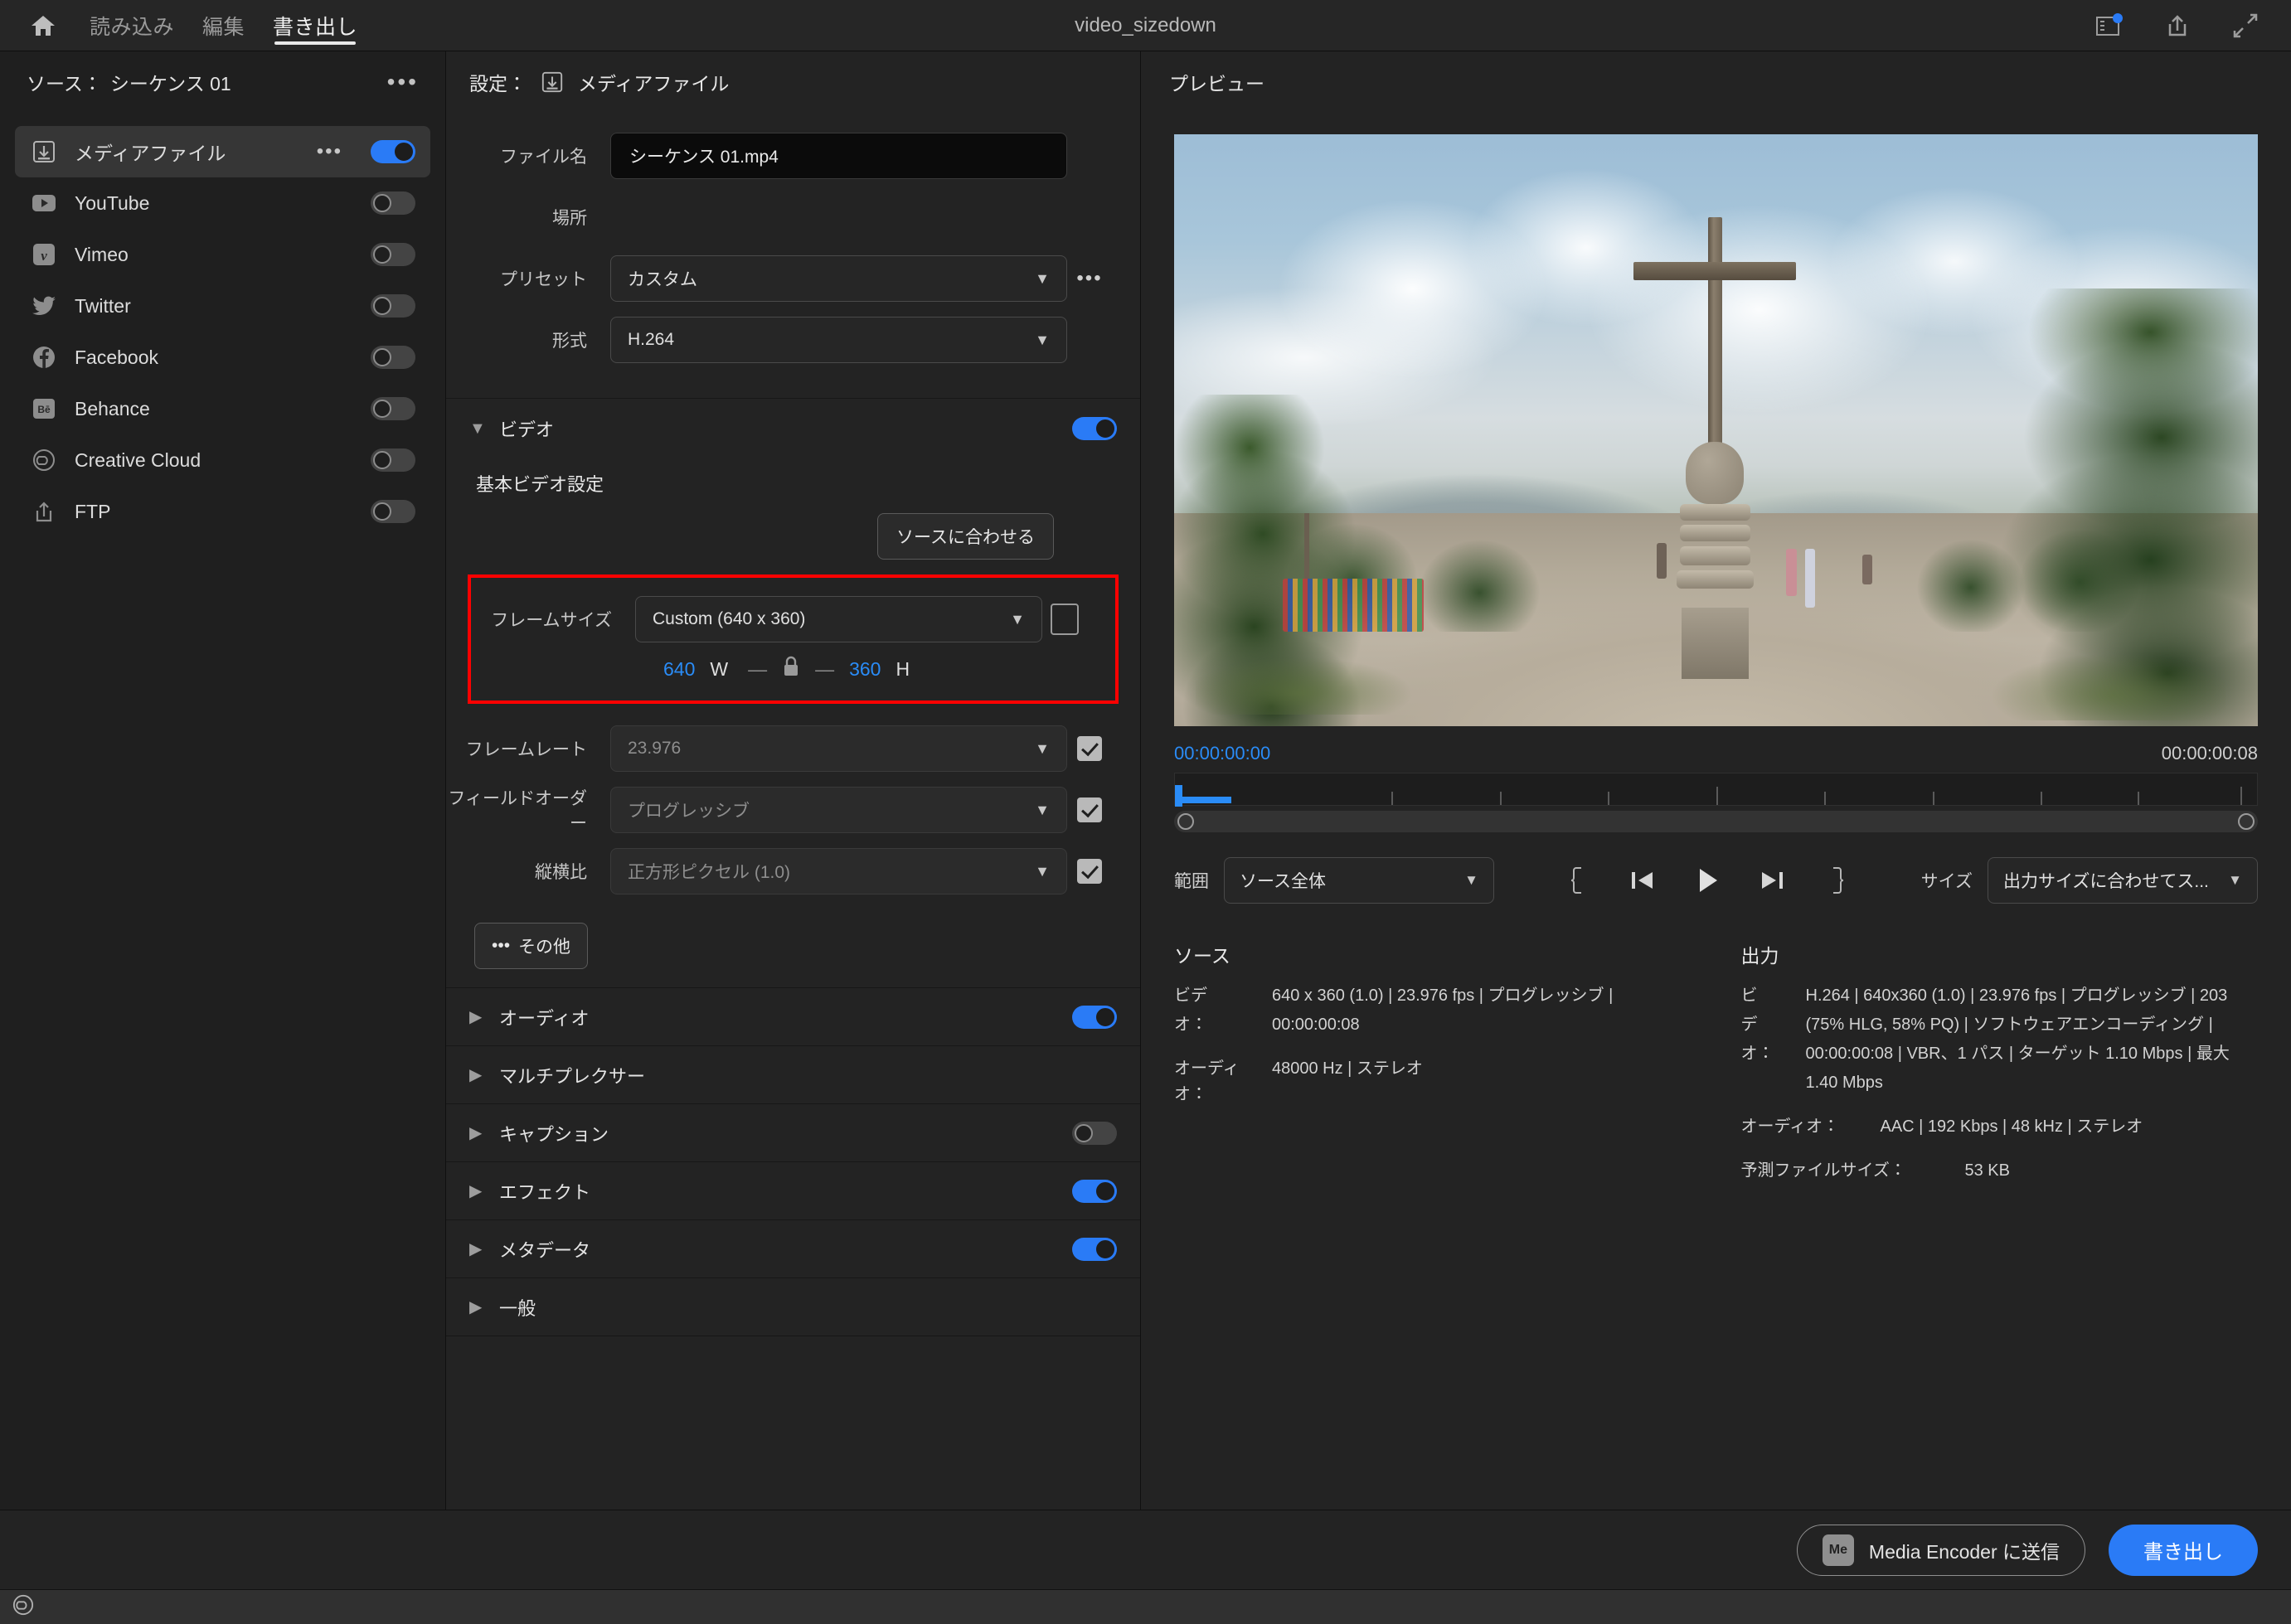 The width and height of the screenshot is (2291, 1624). What do you see at coordinates (839, 340) in the screenshot?
I see `format-select: H.264 ▼` at bounding box center [839, 340].